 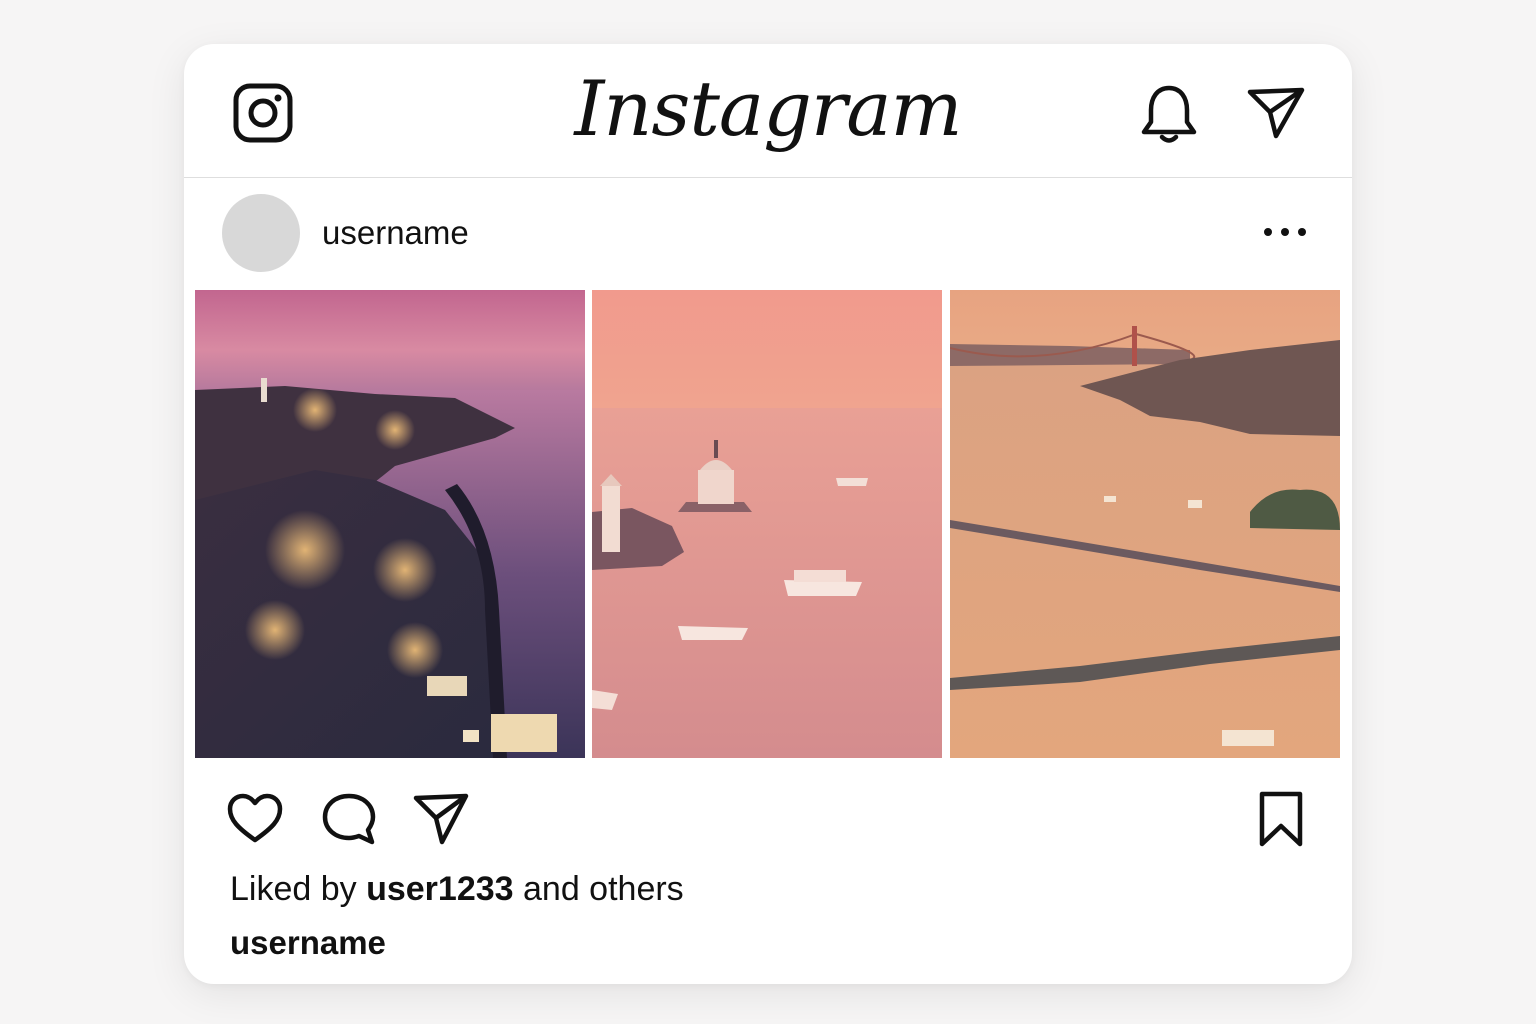 I want to click on post-actions, so click(x=768, y=819).